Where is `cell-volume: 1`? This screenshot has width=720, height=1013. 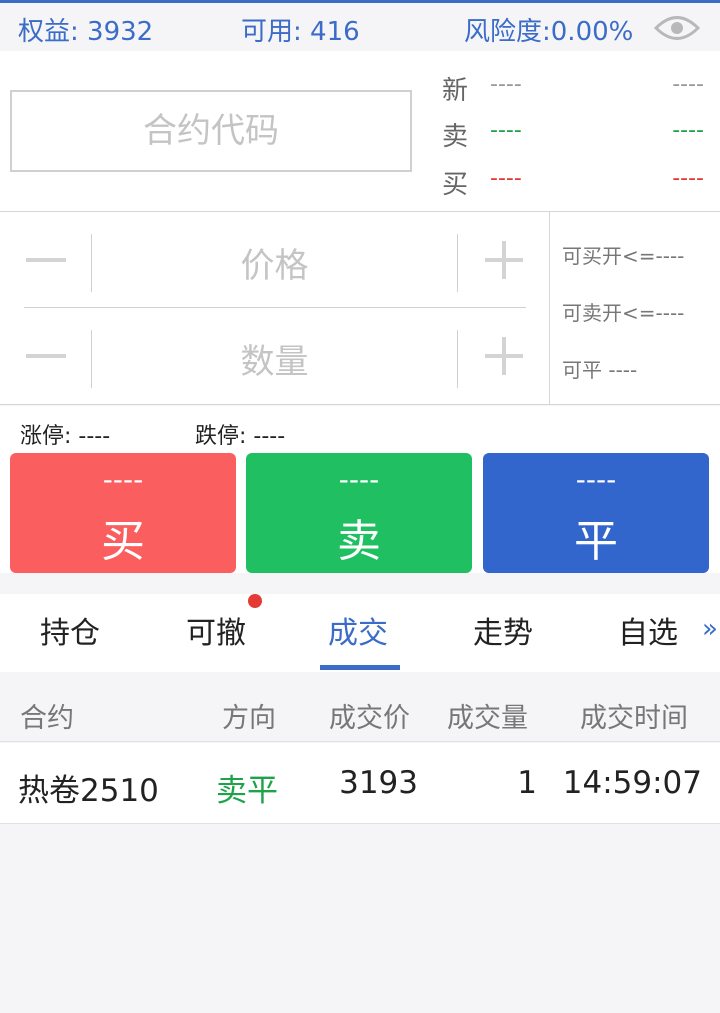 cell-volume: 1 is located at coordinates (527, 783).